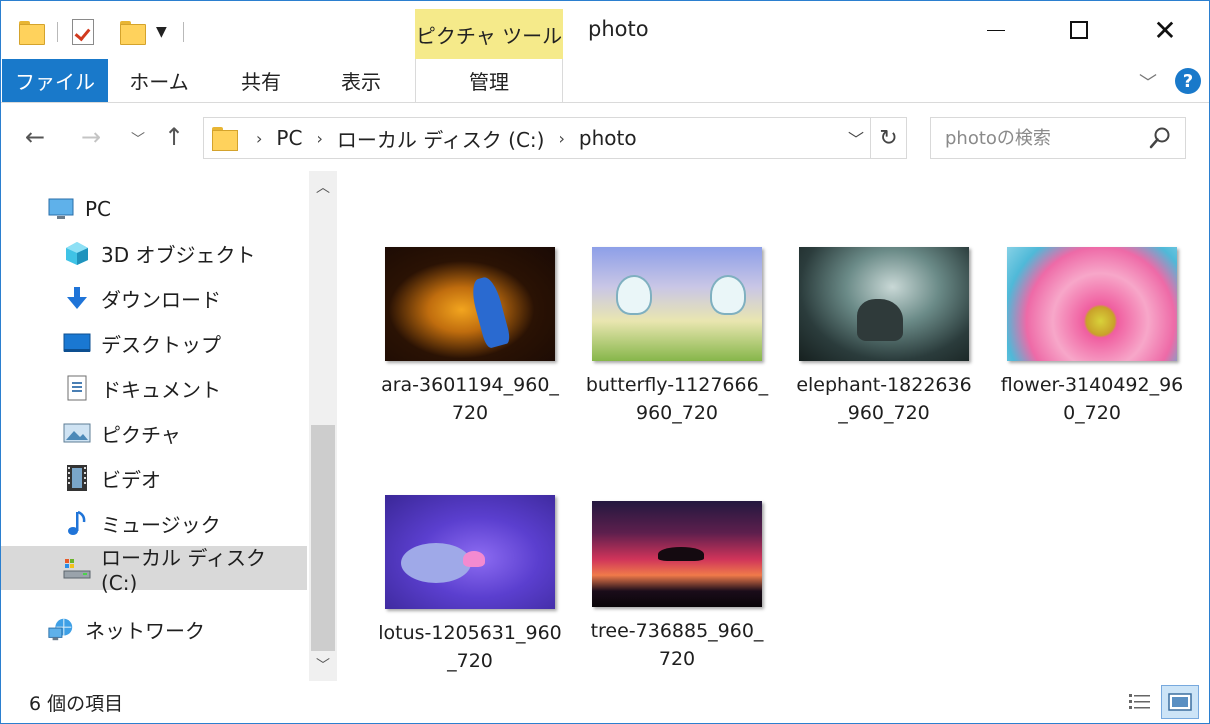 The height and width of the screenshot is (724, 1210). Describe the element at coordinates (677, 645) in the screenshot. I see `file-name: tree-736885_960_720` at that location.